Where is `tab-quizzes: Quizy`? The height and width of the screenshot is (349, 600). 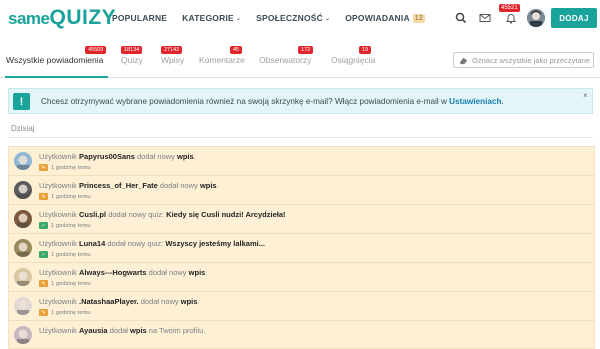 tab-quizzes: Quizy is located at coordinates (132, 60).